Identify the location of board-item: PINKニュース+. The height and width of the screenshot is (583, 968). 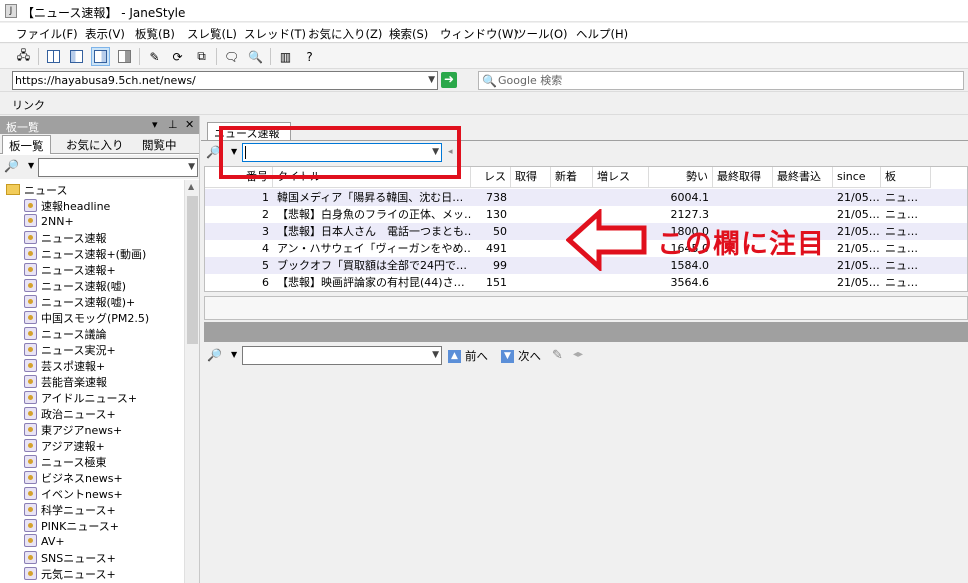
(71, 526).